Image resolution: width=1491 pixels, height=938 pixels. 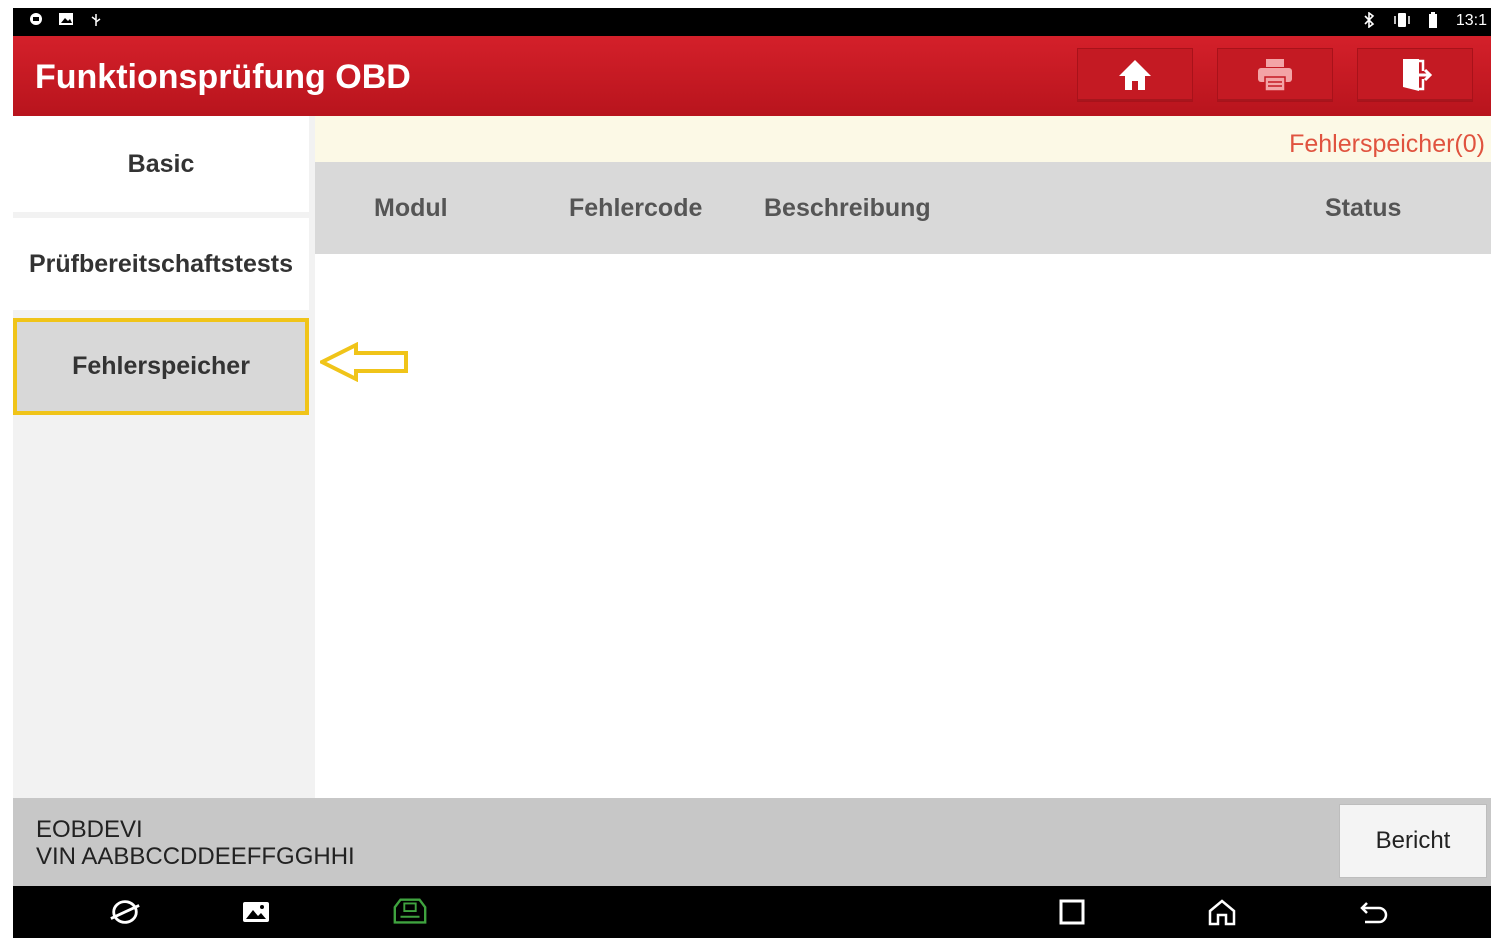 I want to click on sidebar-item-label: Fehlerspeicher, so click(x=161, y=366).